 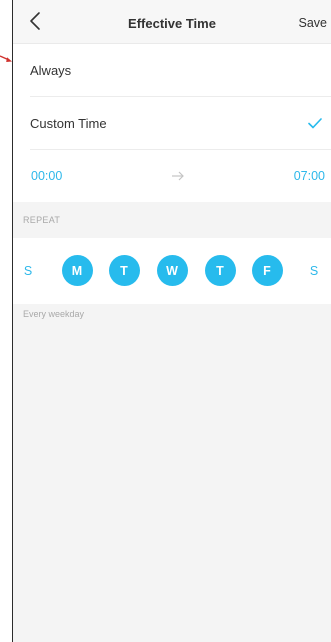 I want to click on day-monday: M, so click(x=77, y=270).